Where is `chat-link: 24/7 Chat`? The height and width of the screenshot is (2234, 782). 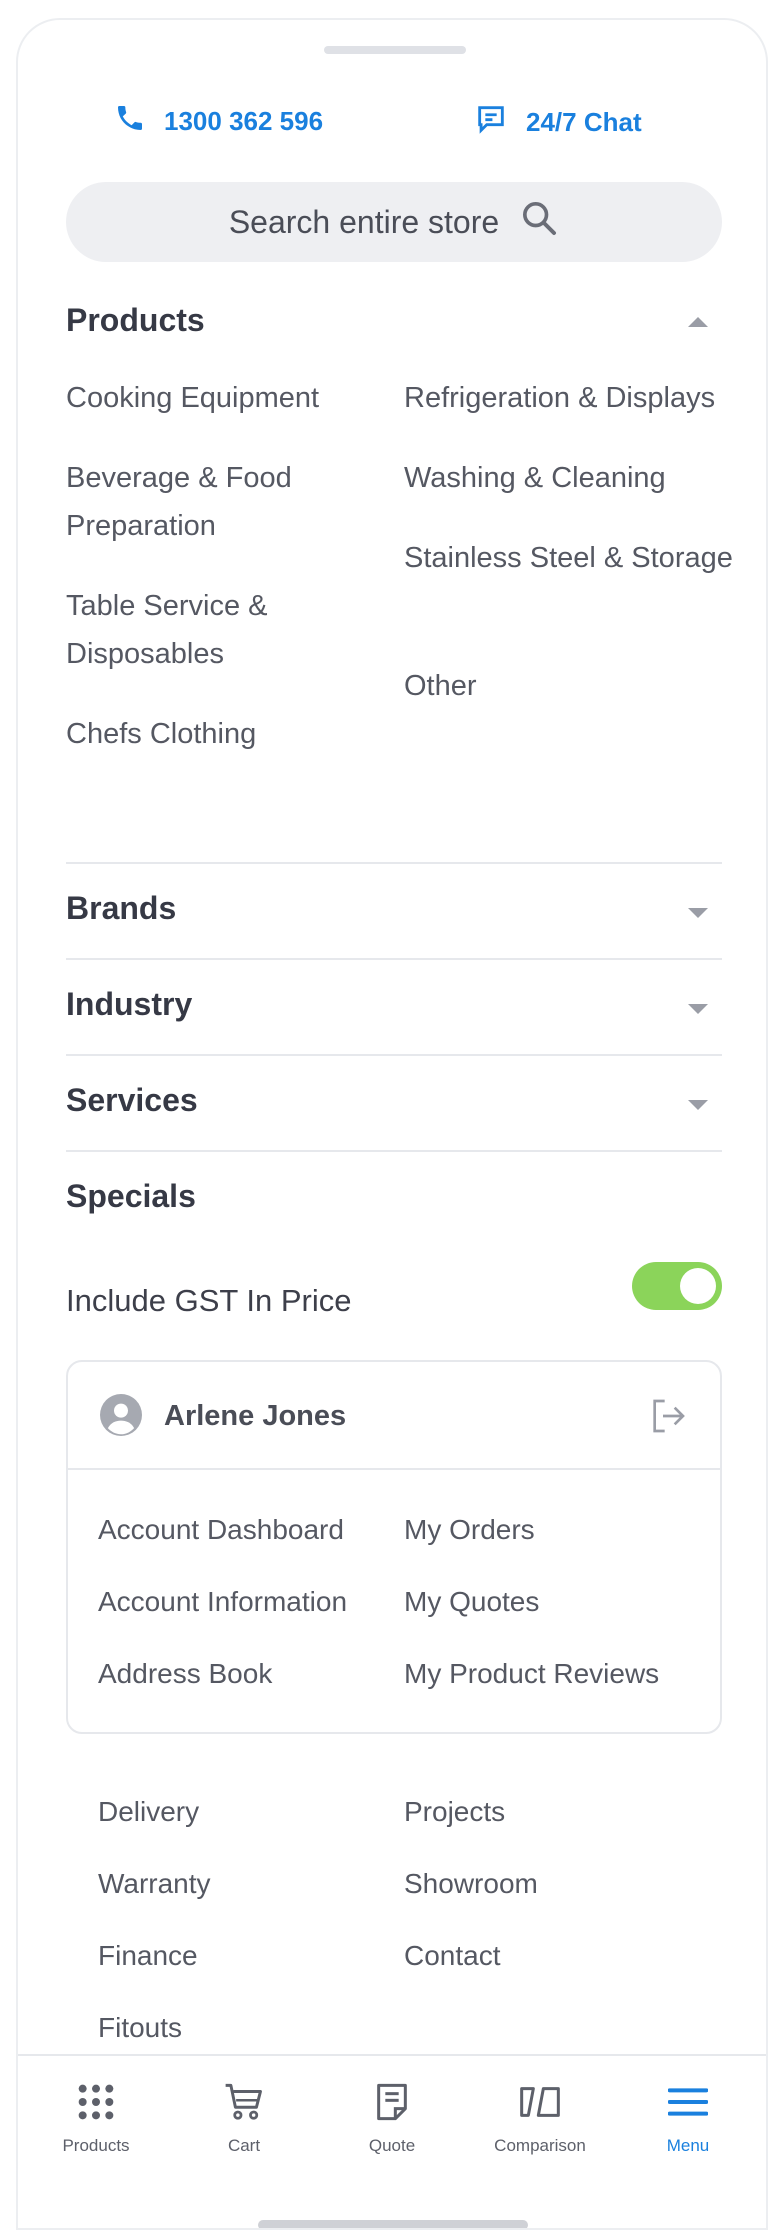 chat-link: 24/7 Chat is located at coordinates (558, 122).